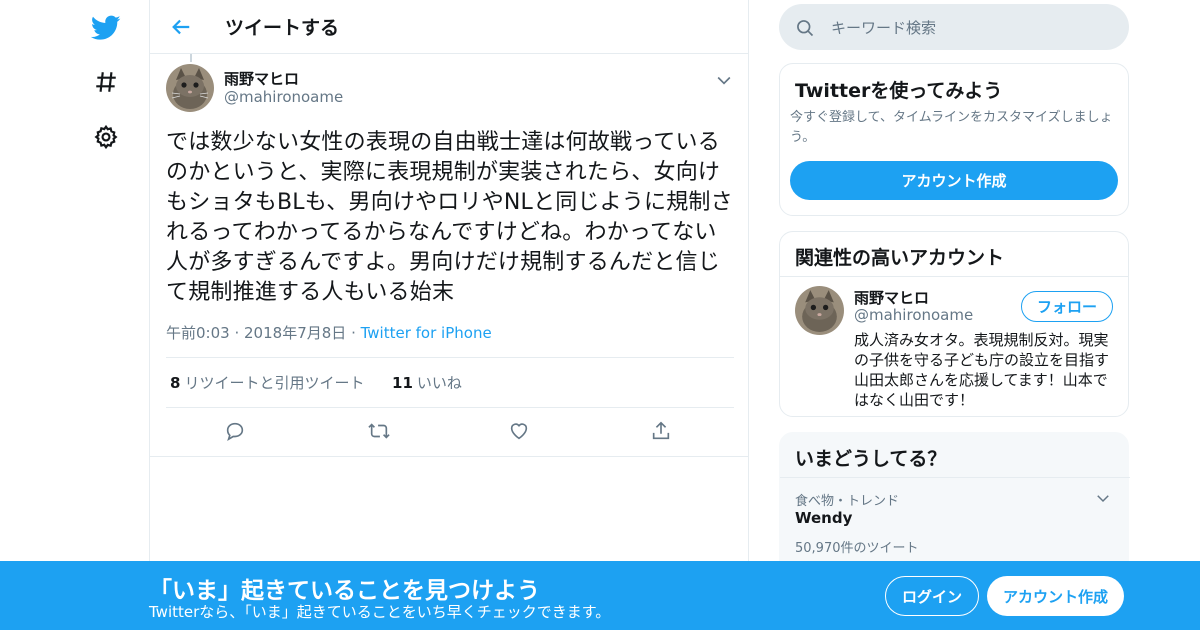 The image size is (1200, 630). Describe the element at coordinates (823, 518) in the screenshot. I see `trend-topic: Wendy` at that location.